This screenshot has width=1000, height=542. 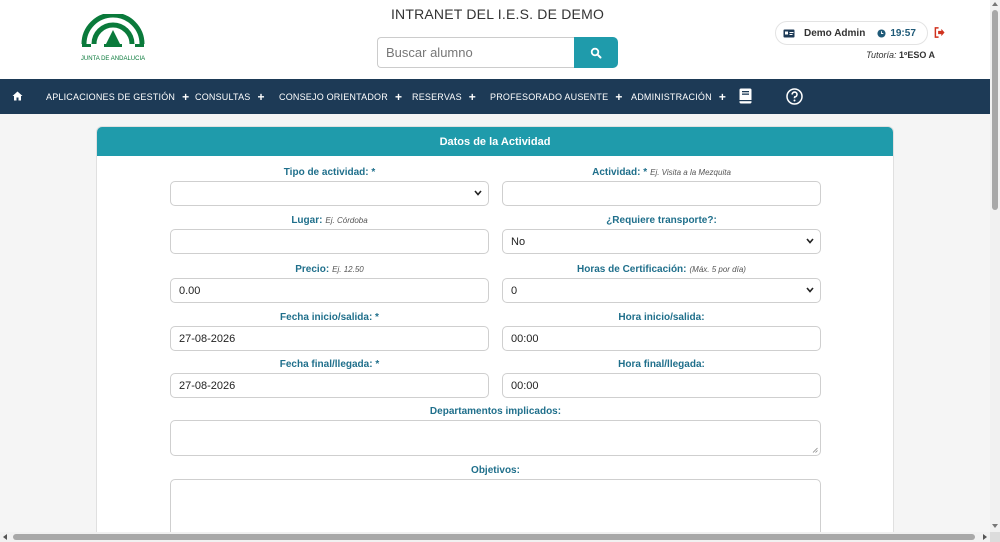 I want to click on scroll-up-icon, so click(x=995, y=4).